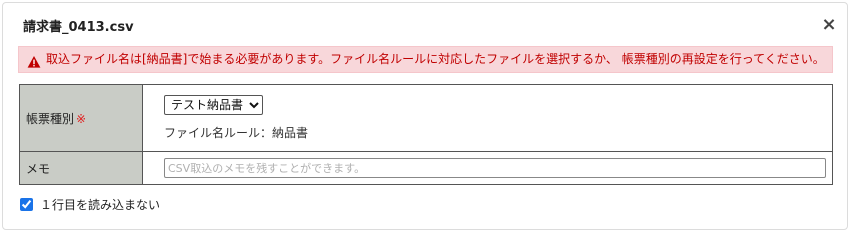  What do you see at coordinates (50, 118) in the screenshot?
I see `type-label: 帳票種別` at bounding box center [50, 118].